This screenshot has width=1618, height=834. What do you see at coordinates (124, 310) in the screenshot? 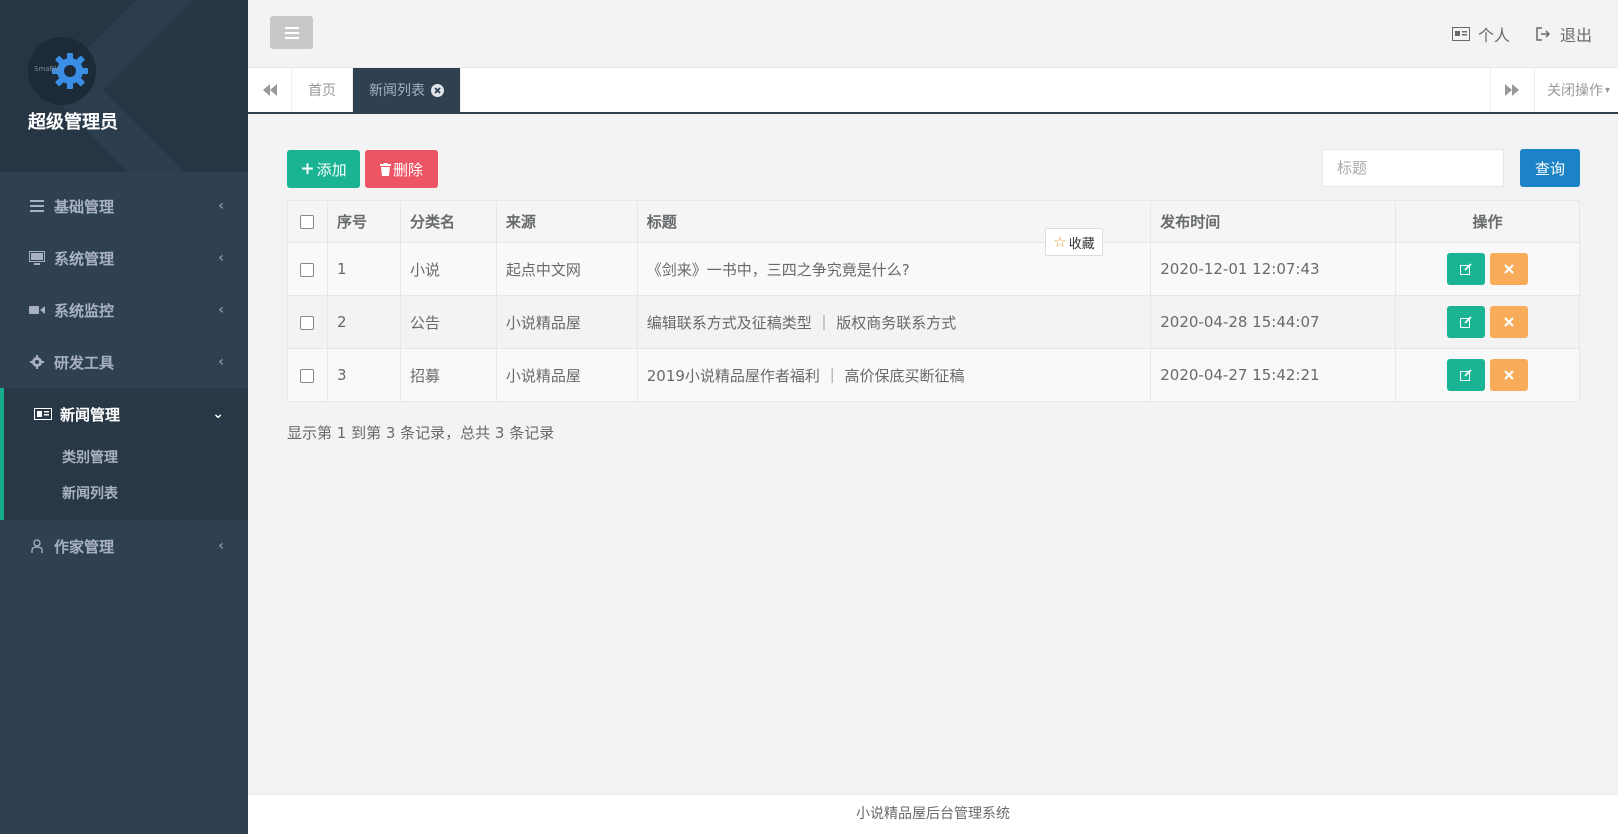
I see `menu-item-monitor: 系统监控 ‹` at bounding box center [124, 310].